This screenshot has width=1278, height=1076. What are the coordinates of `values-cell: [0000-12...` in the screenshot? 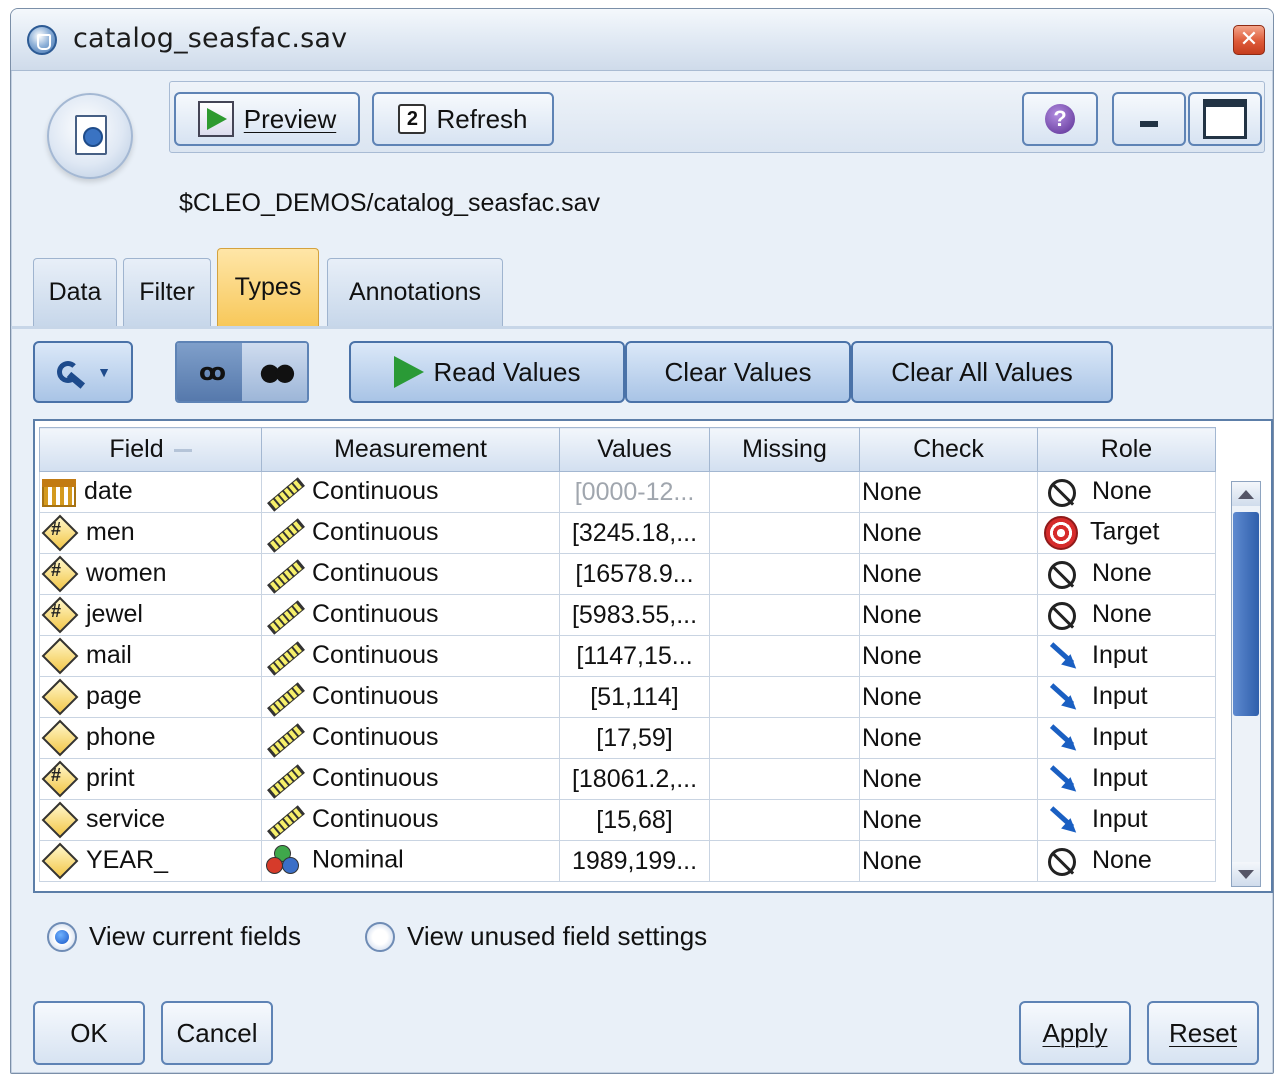 It's located at (634, 492).